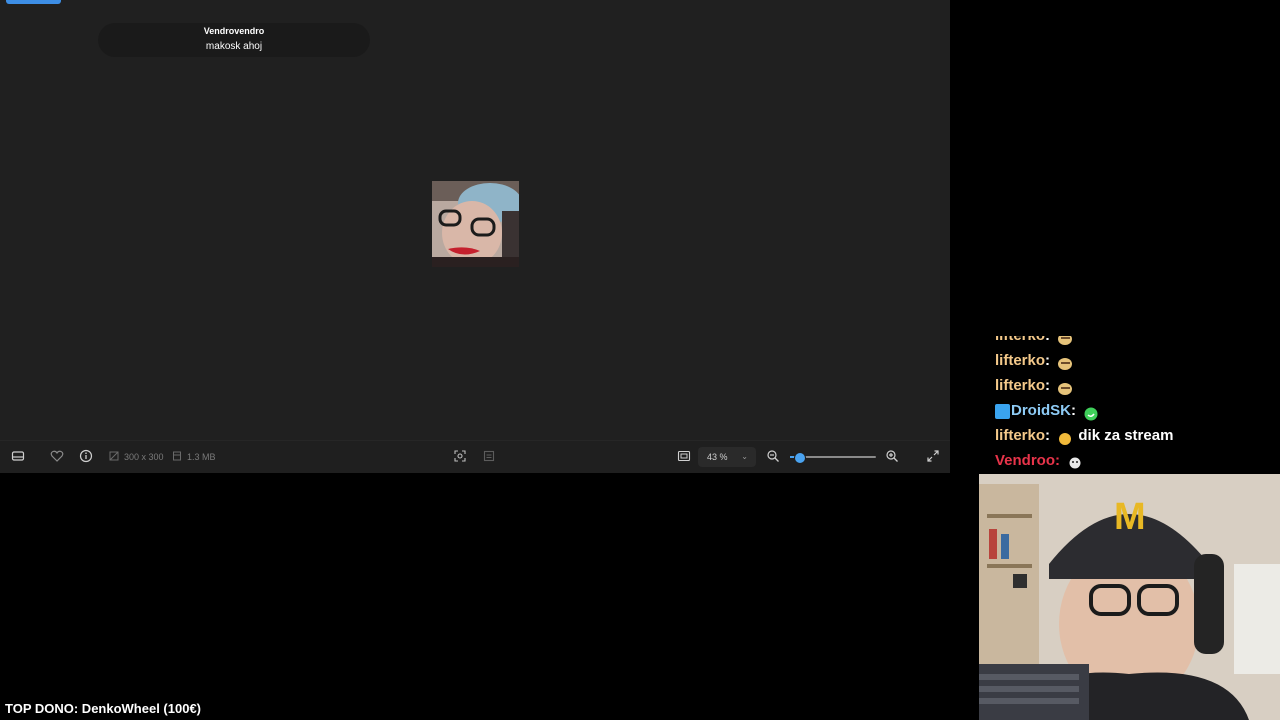 Image resolution: width=1280 pixels, height=720 pixels. What do you see at coordinates (1137, 410) in the screenshot?
I see `chat-message: DroidSK:` at bounding box center [1137, 410].